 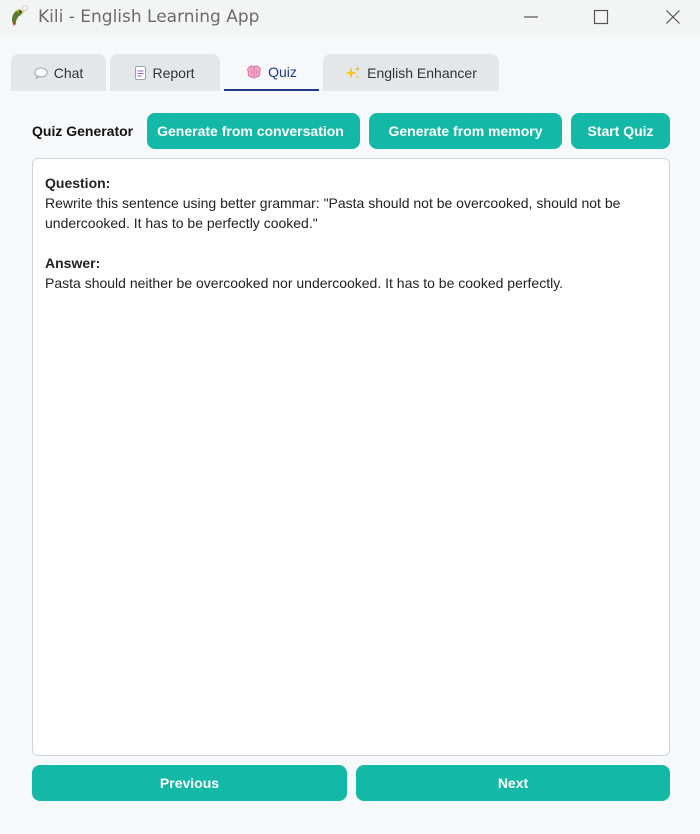 What do you see at coordinates (68, 72) in the screenshot?
I see `tab-chat-label: Chat` at bounding box center [68, 72].